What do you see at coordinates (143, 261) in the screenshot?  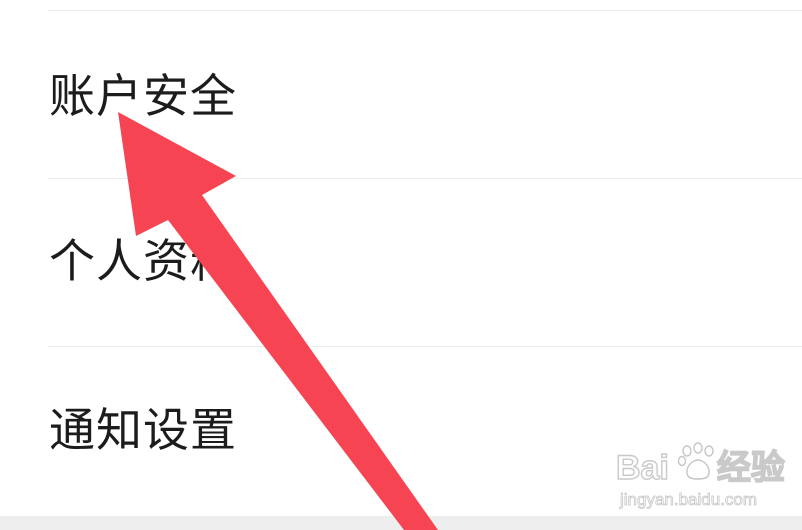 I see `menu-item-label: 个人资料` at bounding box center [143, 261].